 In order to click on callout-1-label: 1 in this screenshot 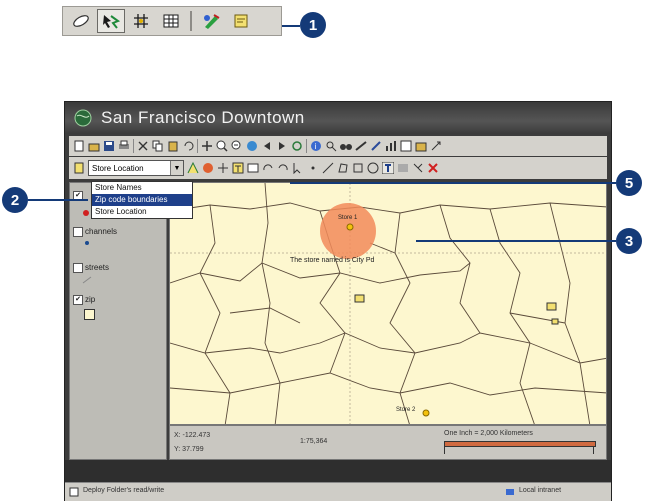, I will do `click(313, 25)`.